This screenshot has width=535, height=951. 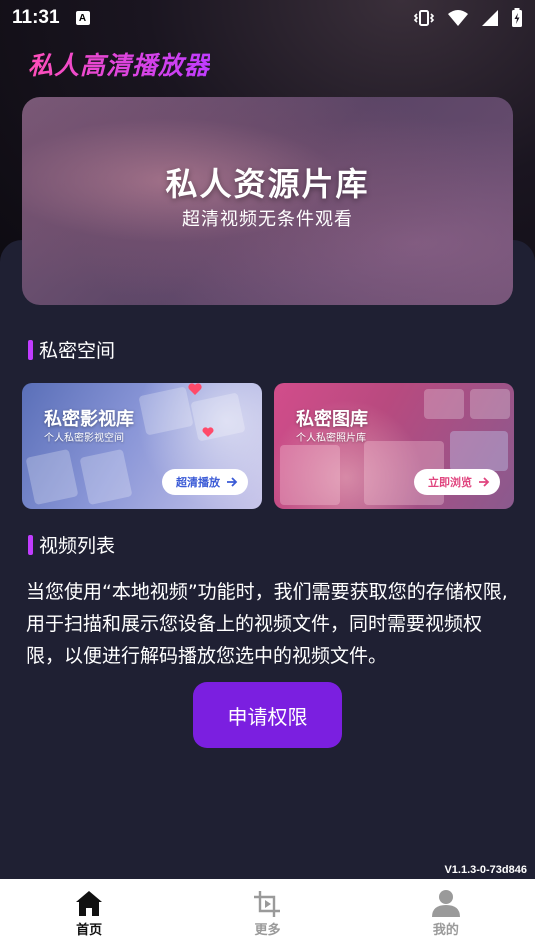 I want to click on button-label: 立即浏览, so click(x=450, y=482).